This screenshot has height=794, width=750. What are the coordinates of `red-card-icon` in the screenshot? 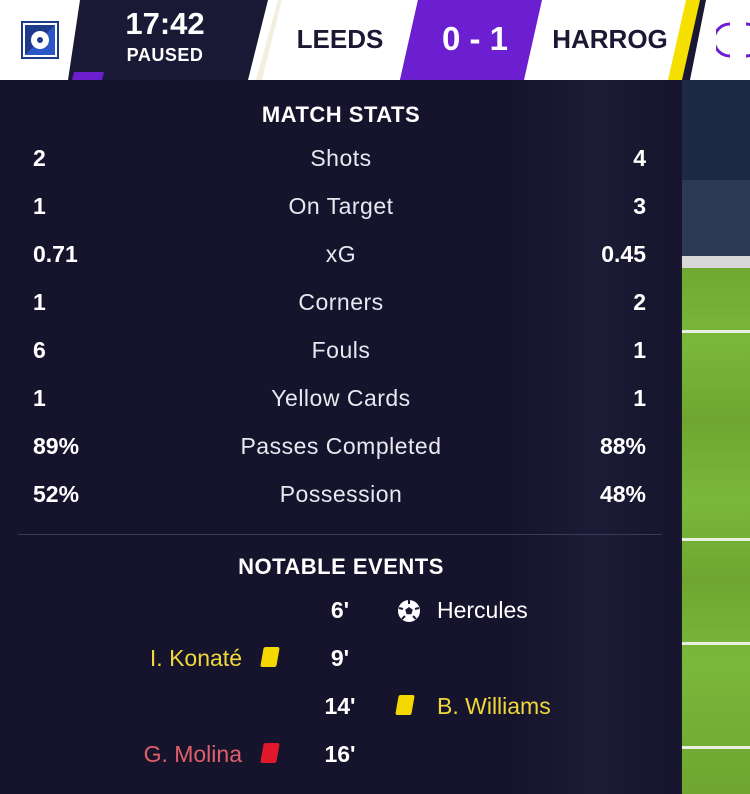 It's located at (270, 753).